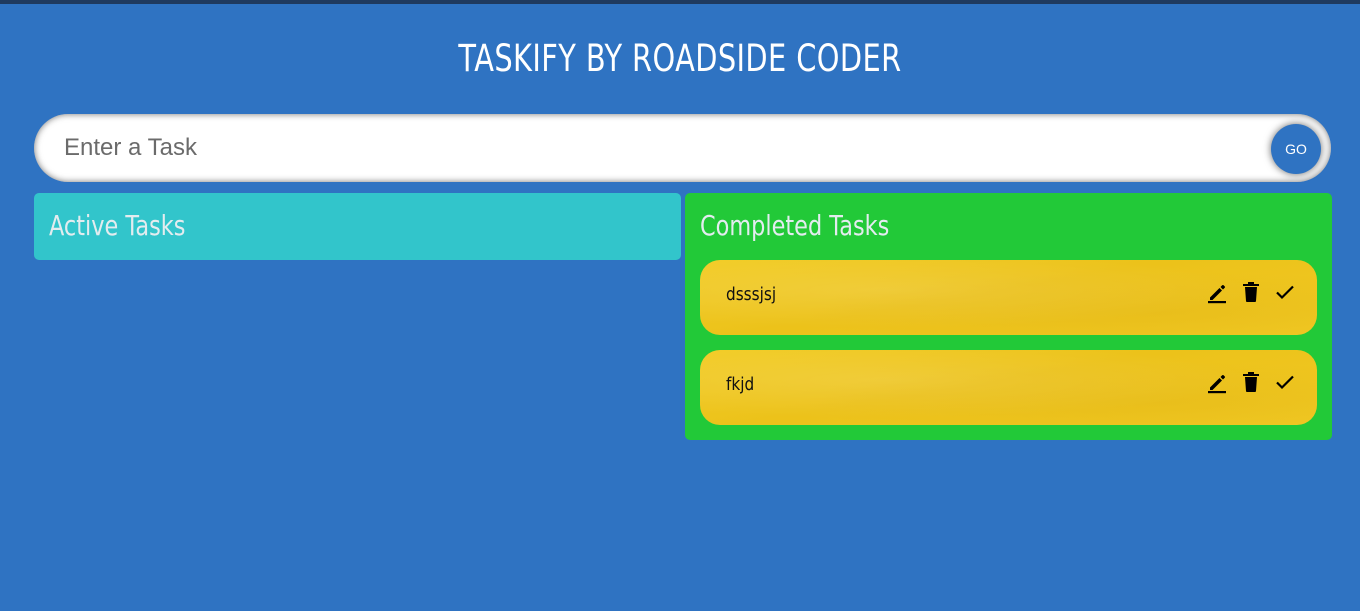 The width and height of the screenshot is (1360, 611). I want to click on active-tasks-panel: Active Tasks, so click(357, 226).